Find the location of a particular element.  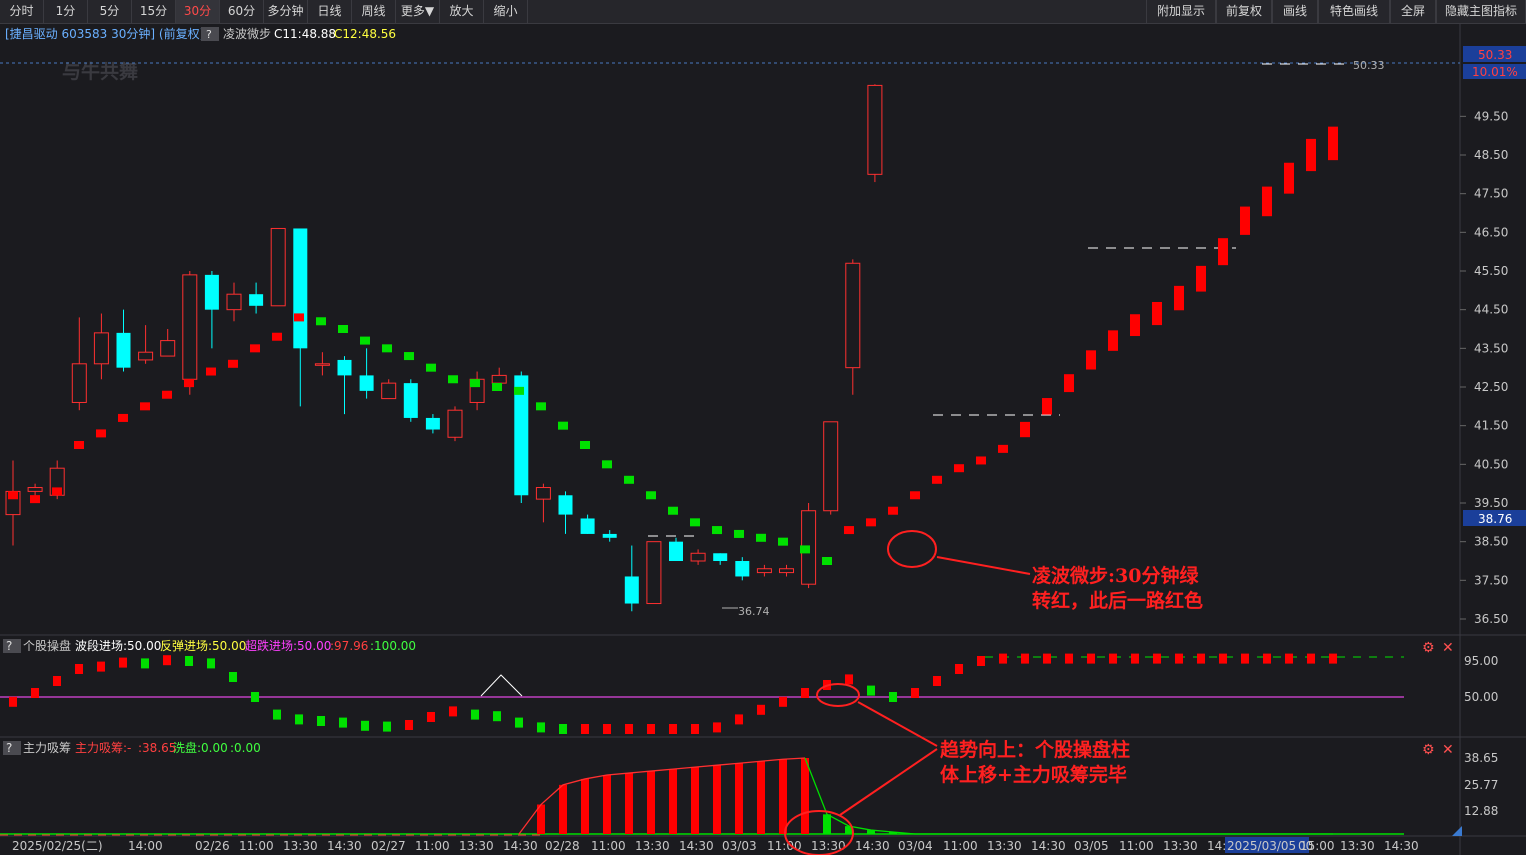

x-axis-label: 02/27 is located at coordinates (388, 846).